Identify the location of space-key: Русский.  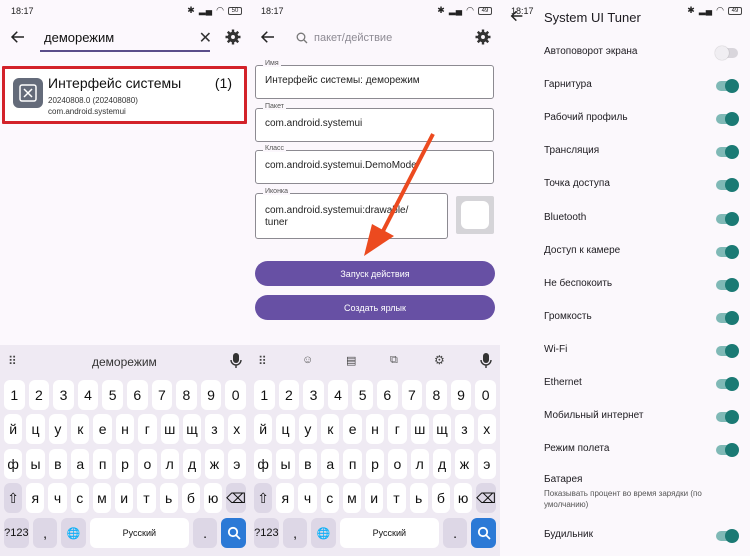
(389, 533).